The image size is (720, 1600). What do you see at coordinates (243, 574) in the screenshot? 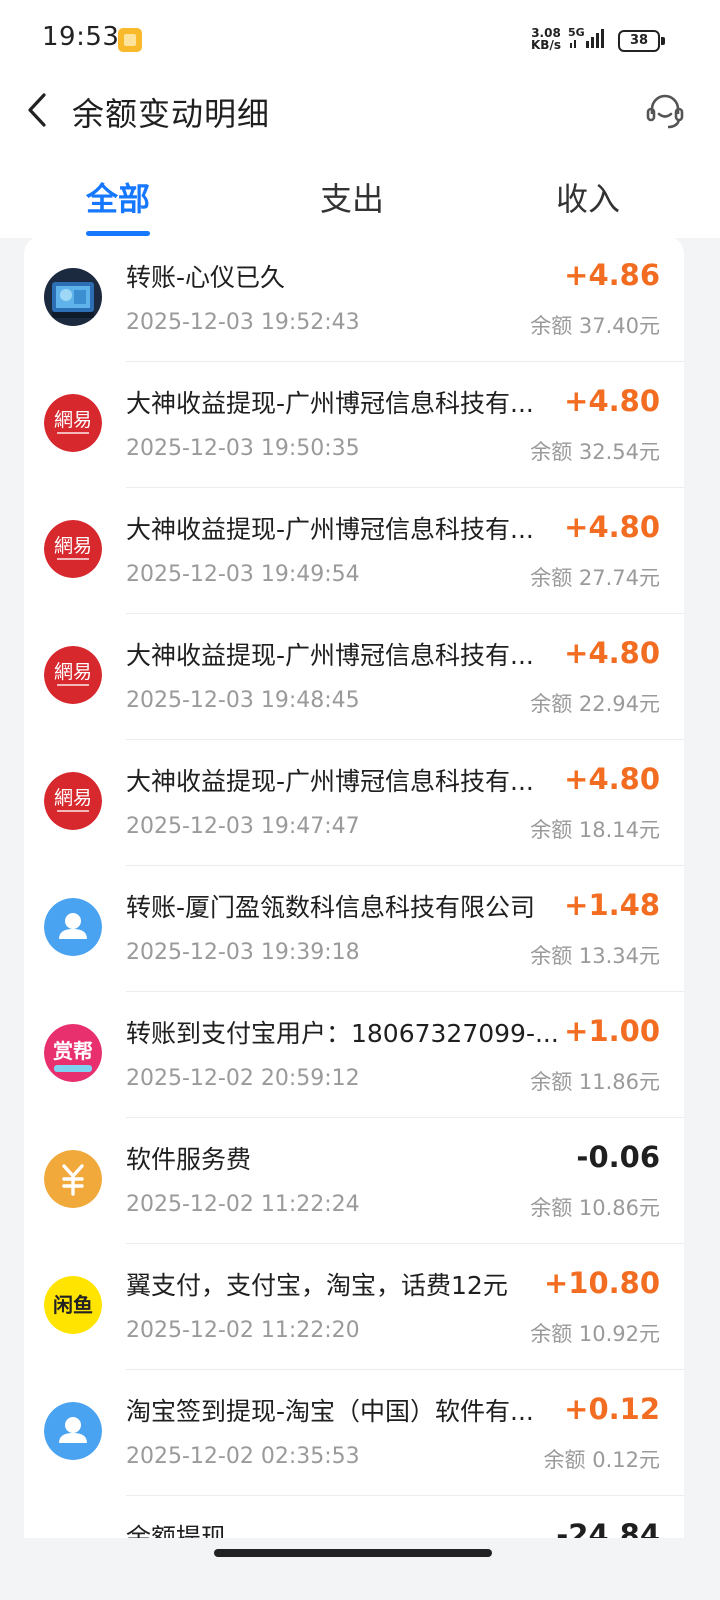
I see `transaction-time: 2025-12-03 19:49:54` at bounding box center [243, 574].